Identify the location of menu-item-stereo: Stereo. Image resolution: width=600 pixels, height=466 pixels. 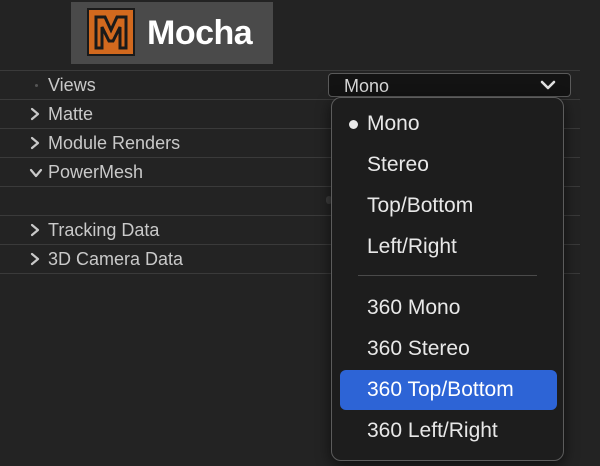
(448, 165).